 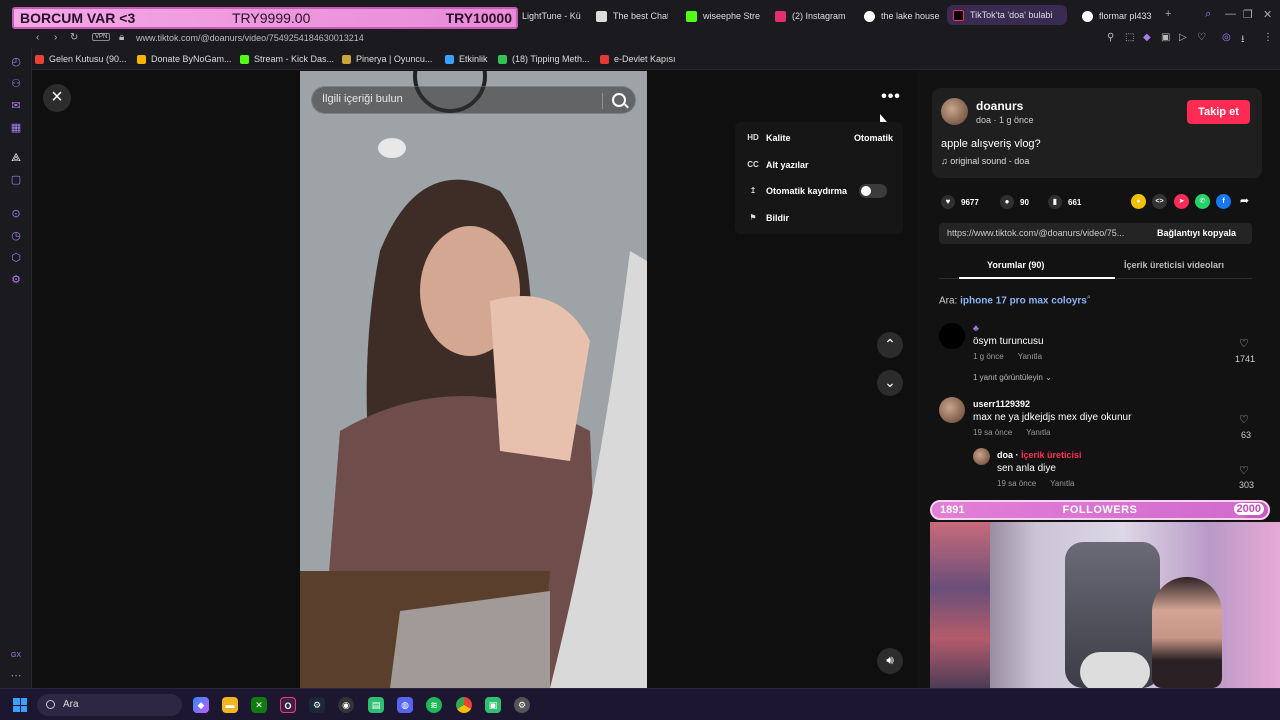 What do you see at coordinates (1023, 300) in the screenshot?
I see `related-query: iphone 17 pro max coloyrs` at bounding box center [1023, 300].